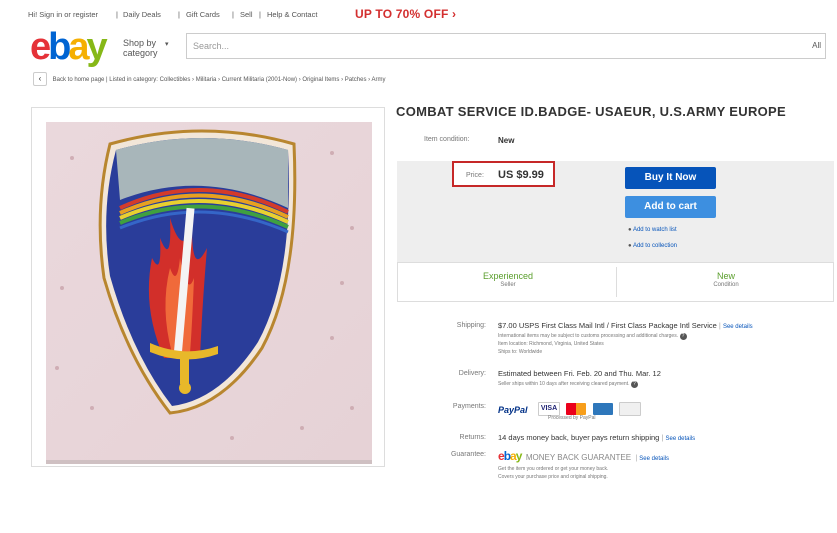 The width and height of the screenshot is (837, 533). Describe the element at coordinates (615, 282) in the screenshot. I see `seller-stats-row: Experienced Seller New Condition` at that location.